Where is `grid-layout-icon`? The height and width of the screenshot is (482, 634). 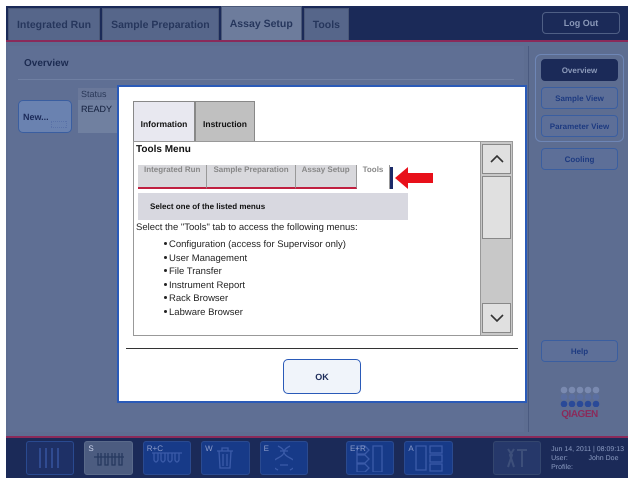
grid-layout-icon is located at coordinates (429, 458).